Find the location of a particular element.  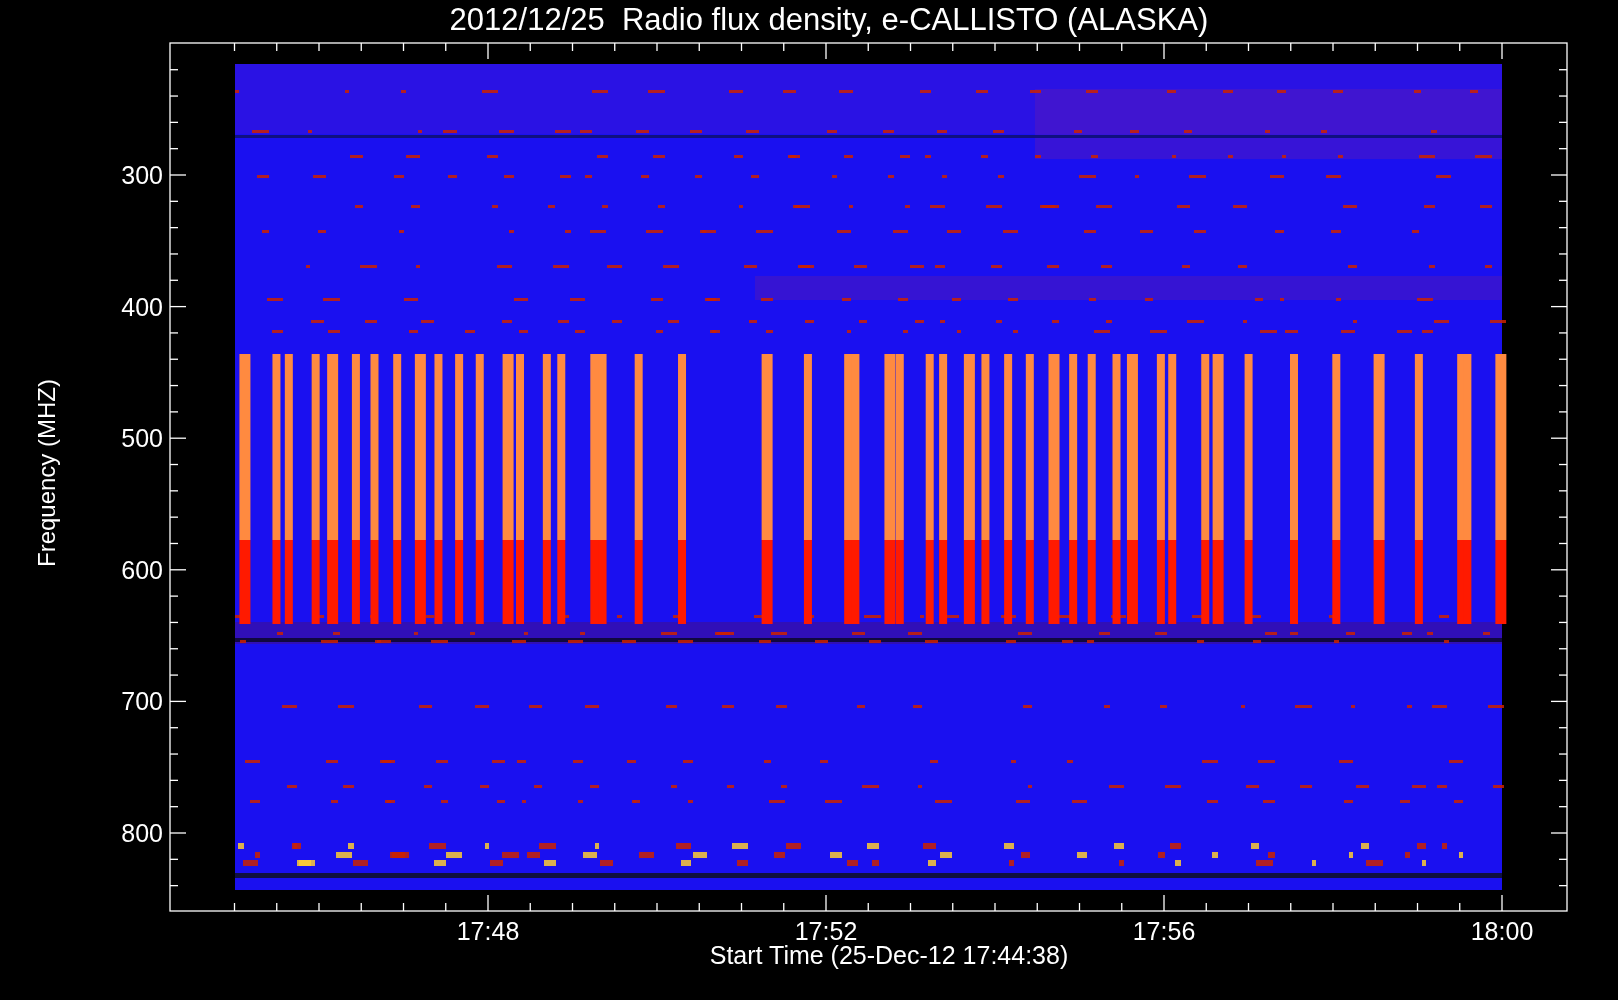

tick-label: 18:00 is located at coordinates (1502, 931).